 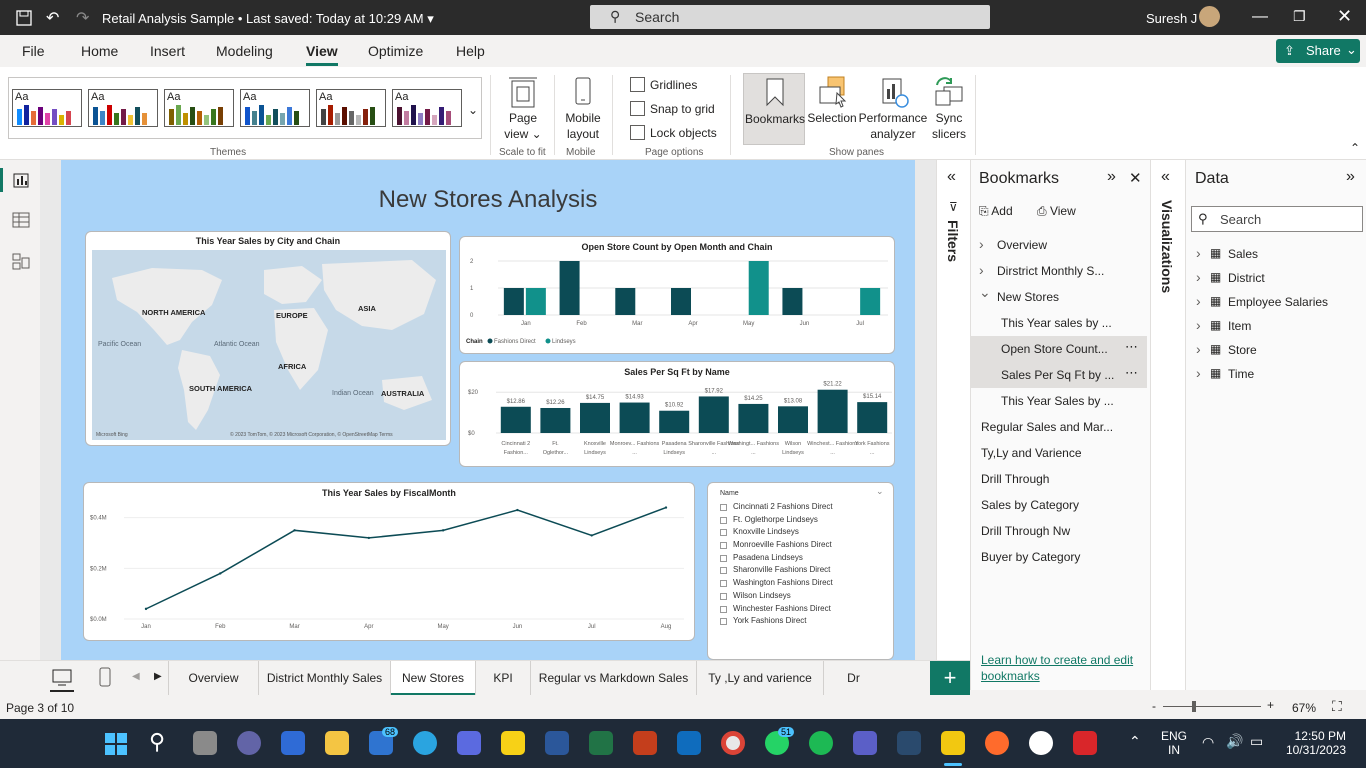 I want to click on sync-slicers-button: Sync slicers, so click(x=949, y=109).